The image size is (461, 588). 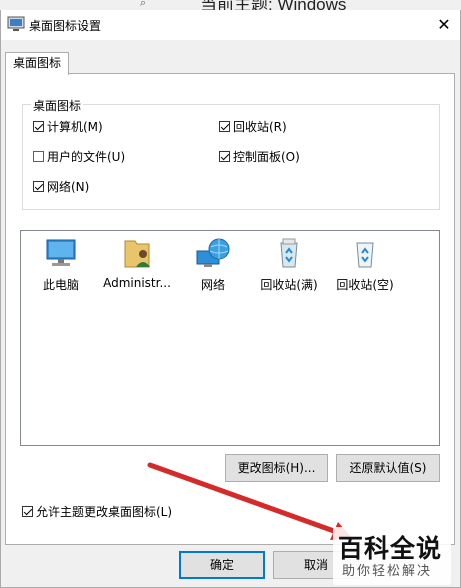 I want to click on checkbox-user-files: 用户的文件(U), so click(x=79, y=156).